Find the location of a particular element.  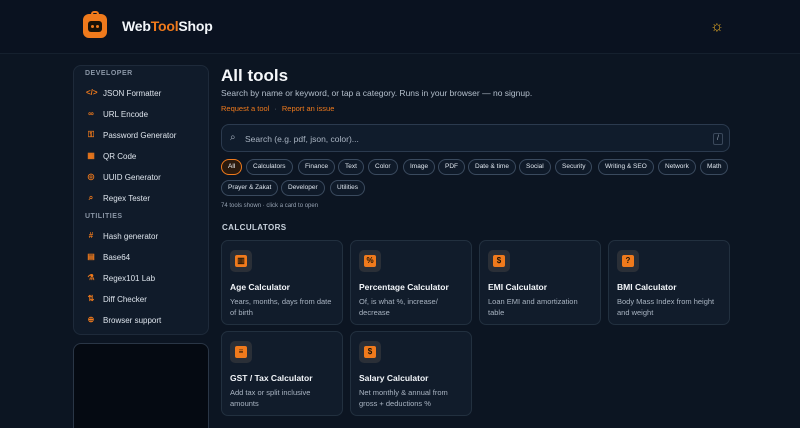

chip-all: All is located at coordinates (232, 167).